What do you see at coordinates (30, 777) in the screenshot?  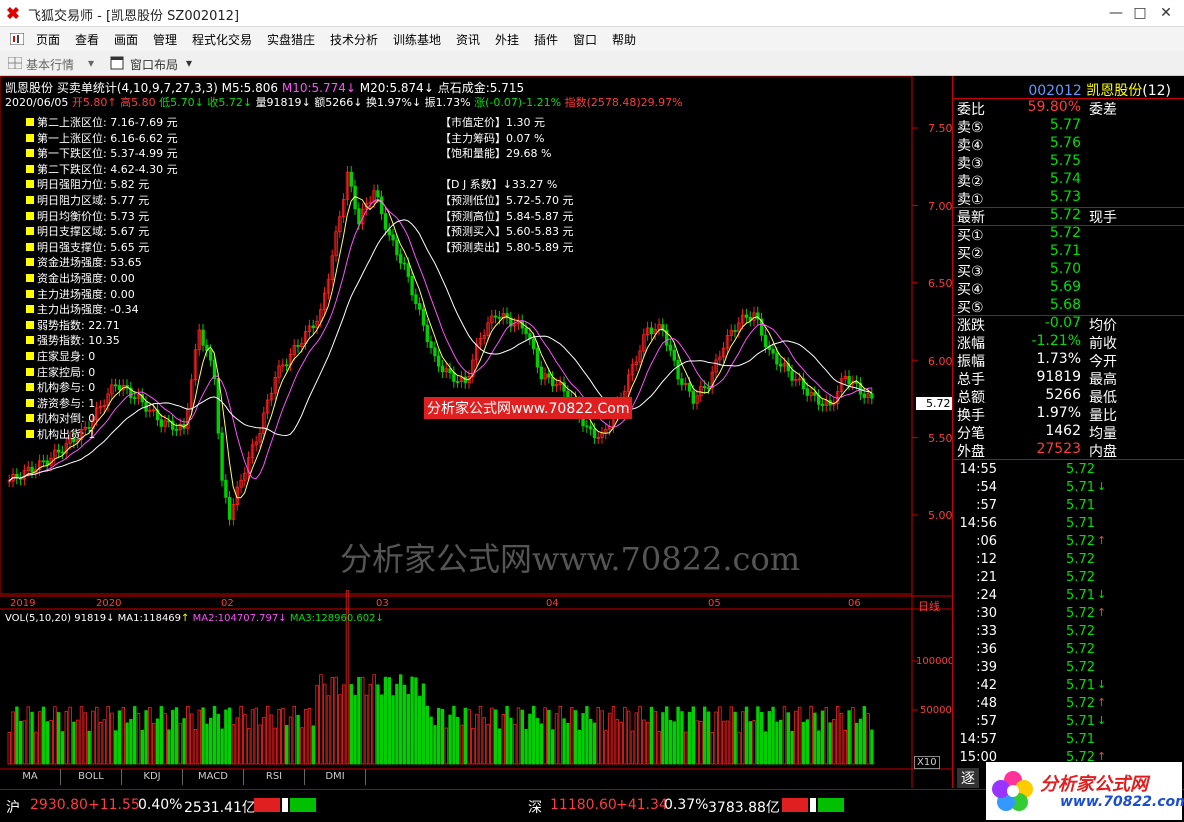 I see `tab-ma: MA` at bounding box center [30, 777].